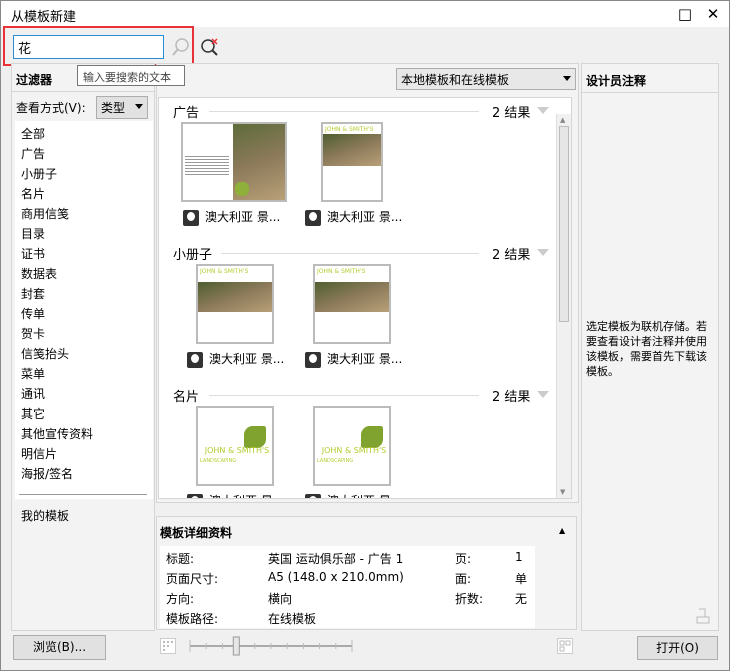 The image size is (730, 671). I want to click on view-by-select: 类型, so click(122, 107).